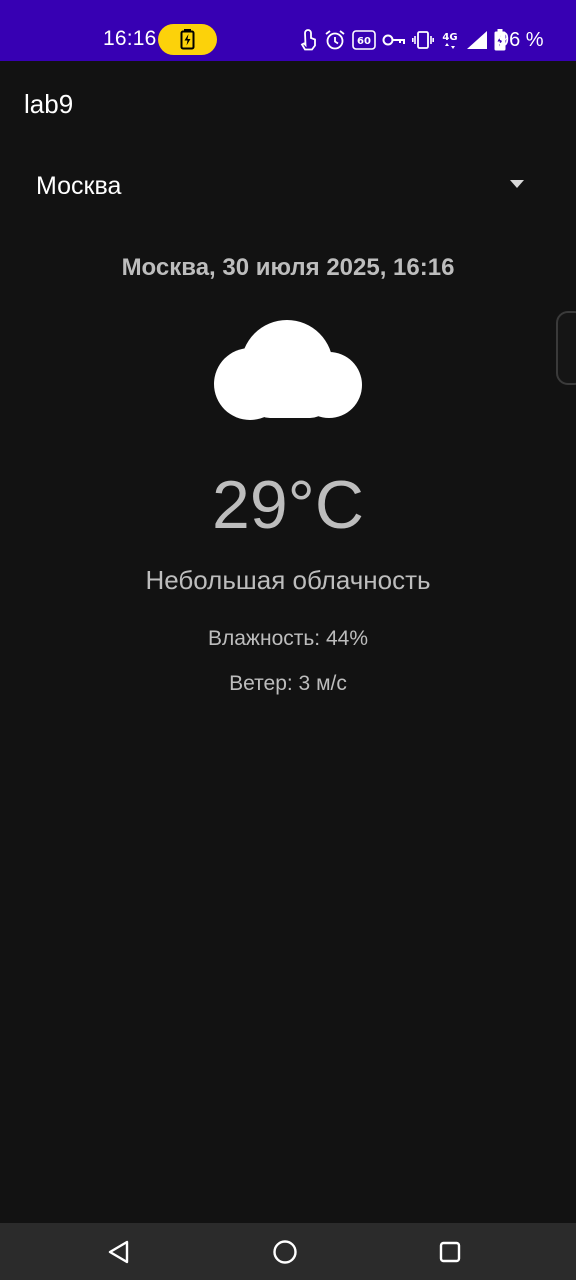 This screenshot has width=576, height=1280. Describe the element at coordinates (278, 186) in the screenshot. I see `city-dropdown: Москва` at that location.